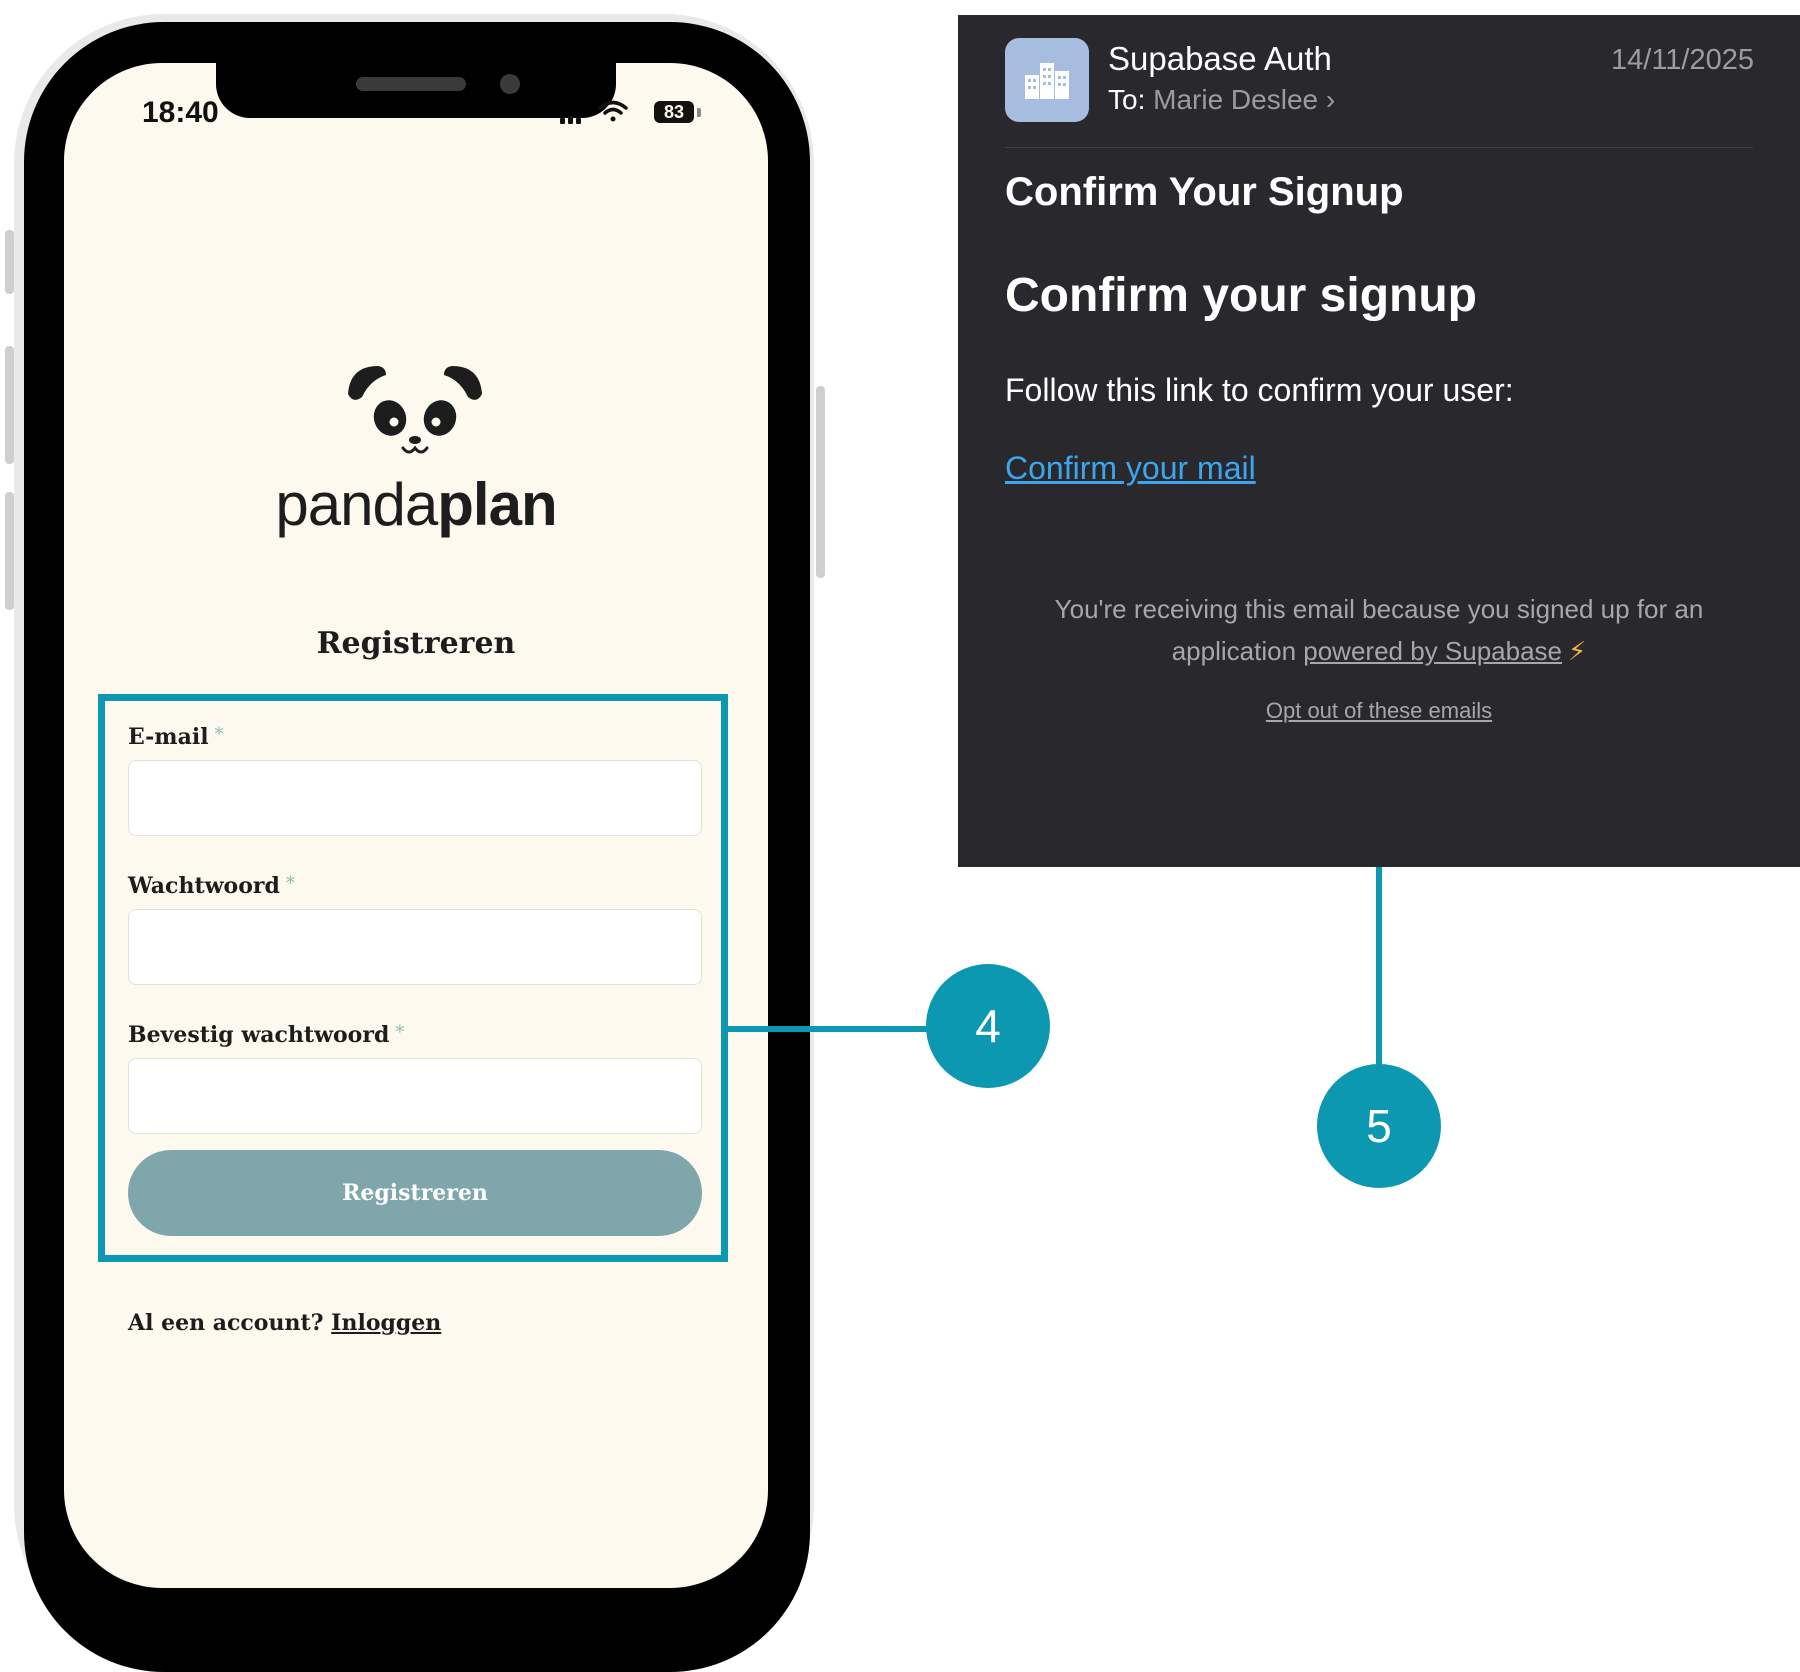  What do you see at coordinates (180, 112) in the screenshot?
I see `status-time: 18:40` at bounding box center [180, 112].